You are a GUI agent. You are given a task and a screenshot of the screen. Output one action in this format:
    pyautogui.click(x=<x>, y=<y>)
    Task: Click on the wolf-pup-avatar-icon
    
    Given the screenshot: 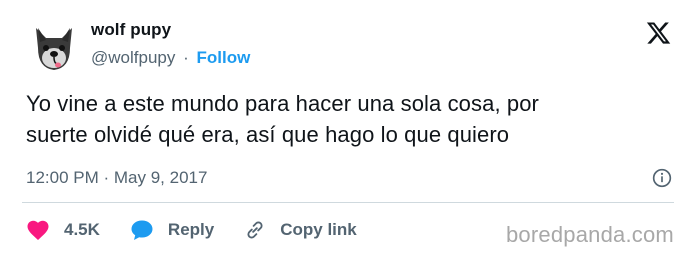 What is the action you would take?
    pyautogui.click(x=54, y=46)
    